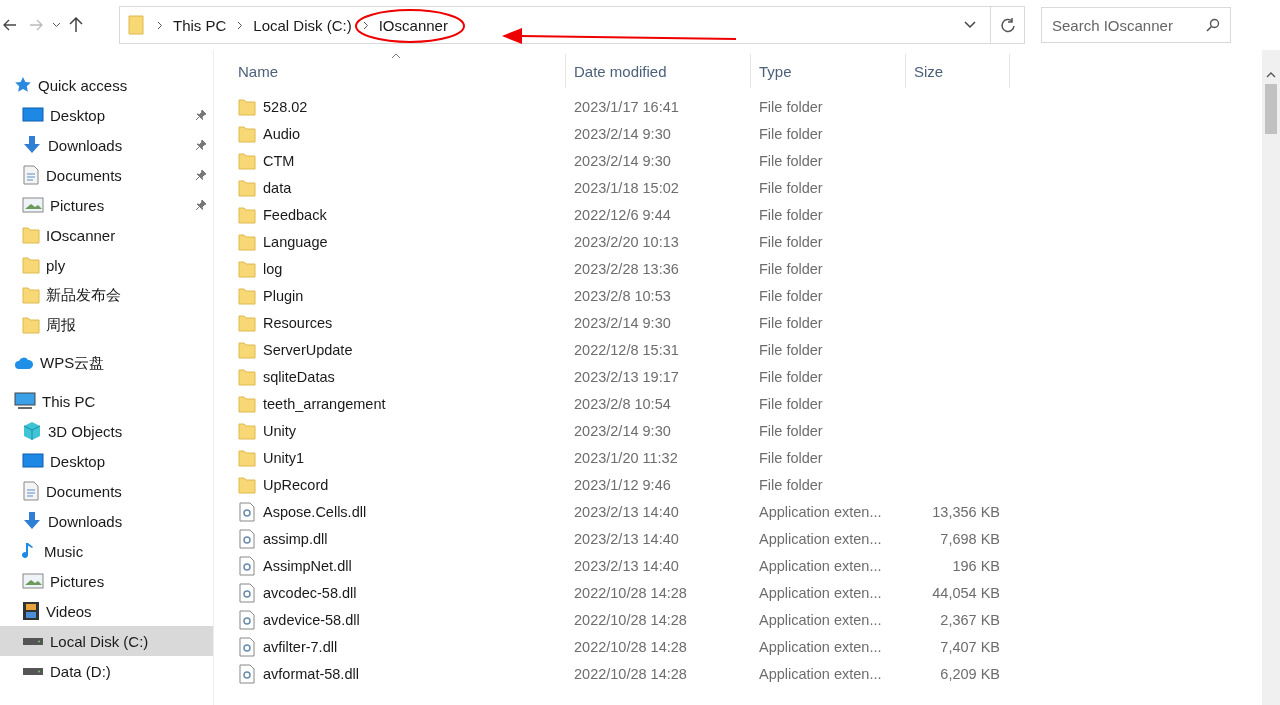 The height and width of the screenshot is (705, 1280). I want to click on file-name: UpRecord, so click(296, 484).